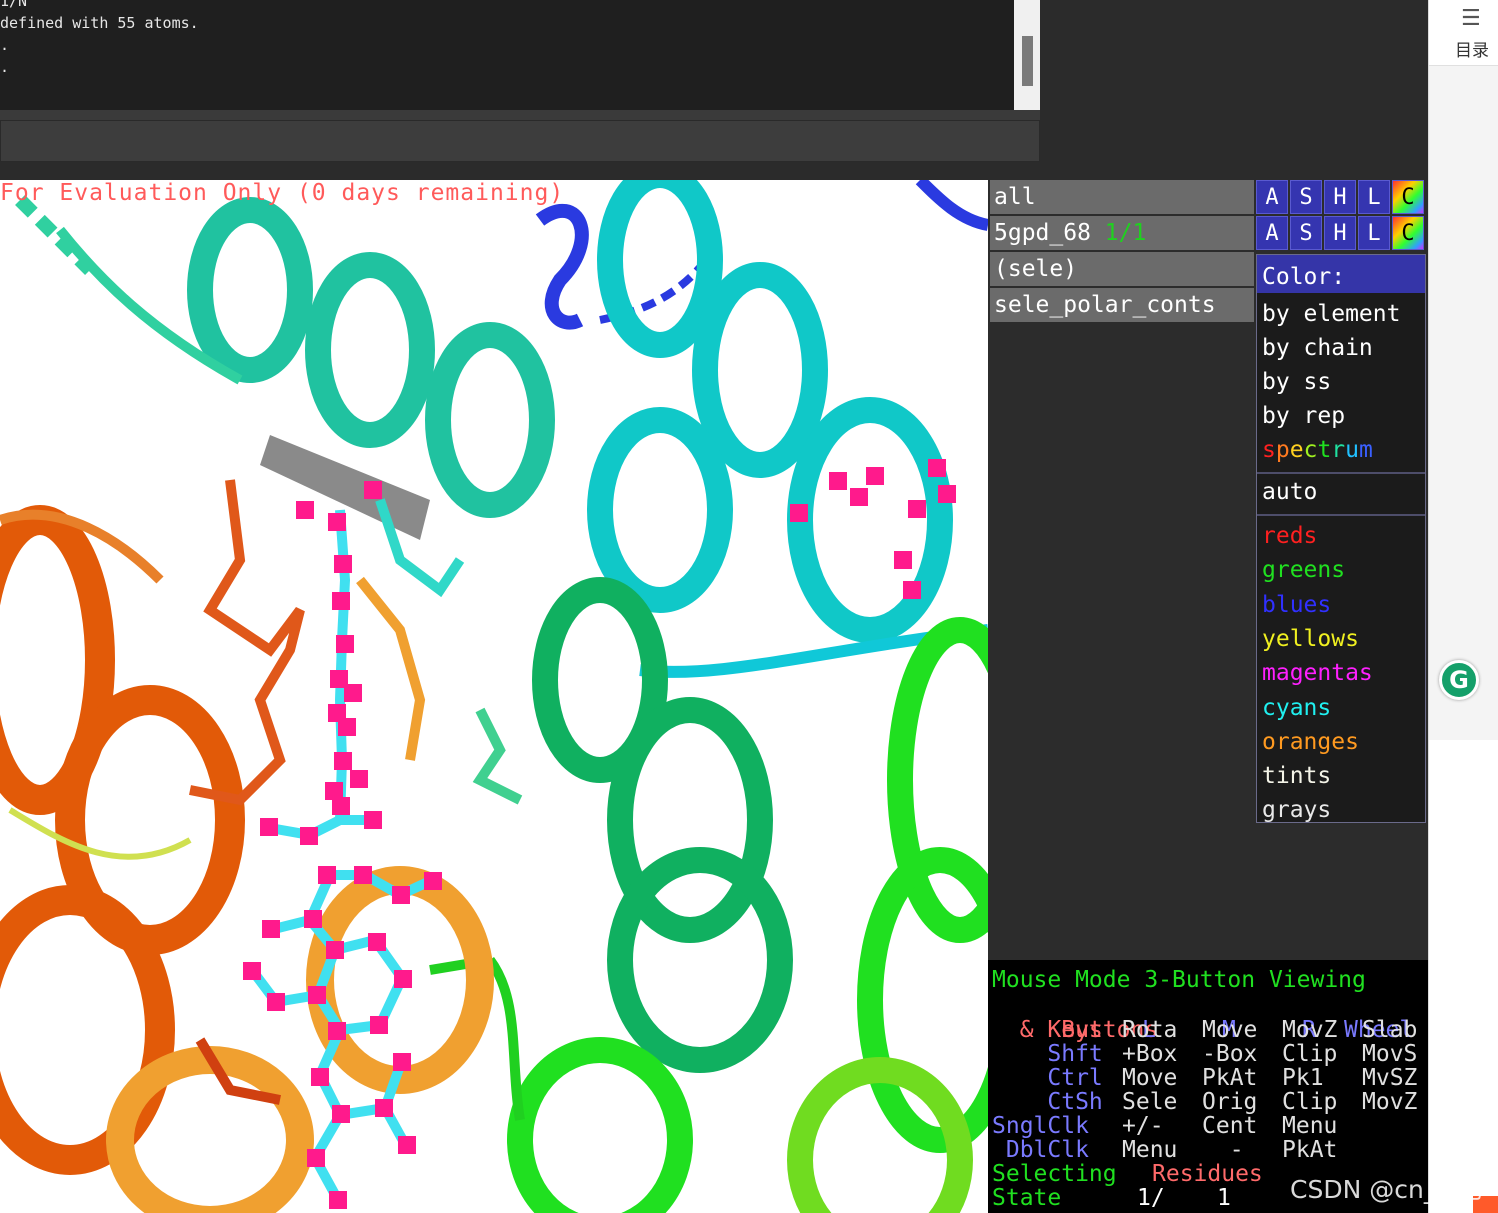 Image resolution: width=1498 pixels, height=1213 pixels. I want to click on spectrum-letter: s, so click(1269, 450).